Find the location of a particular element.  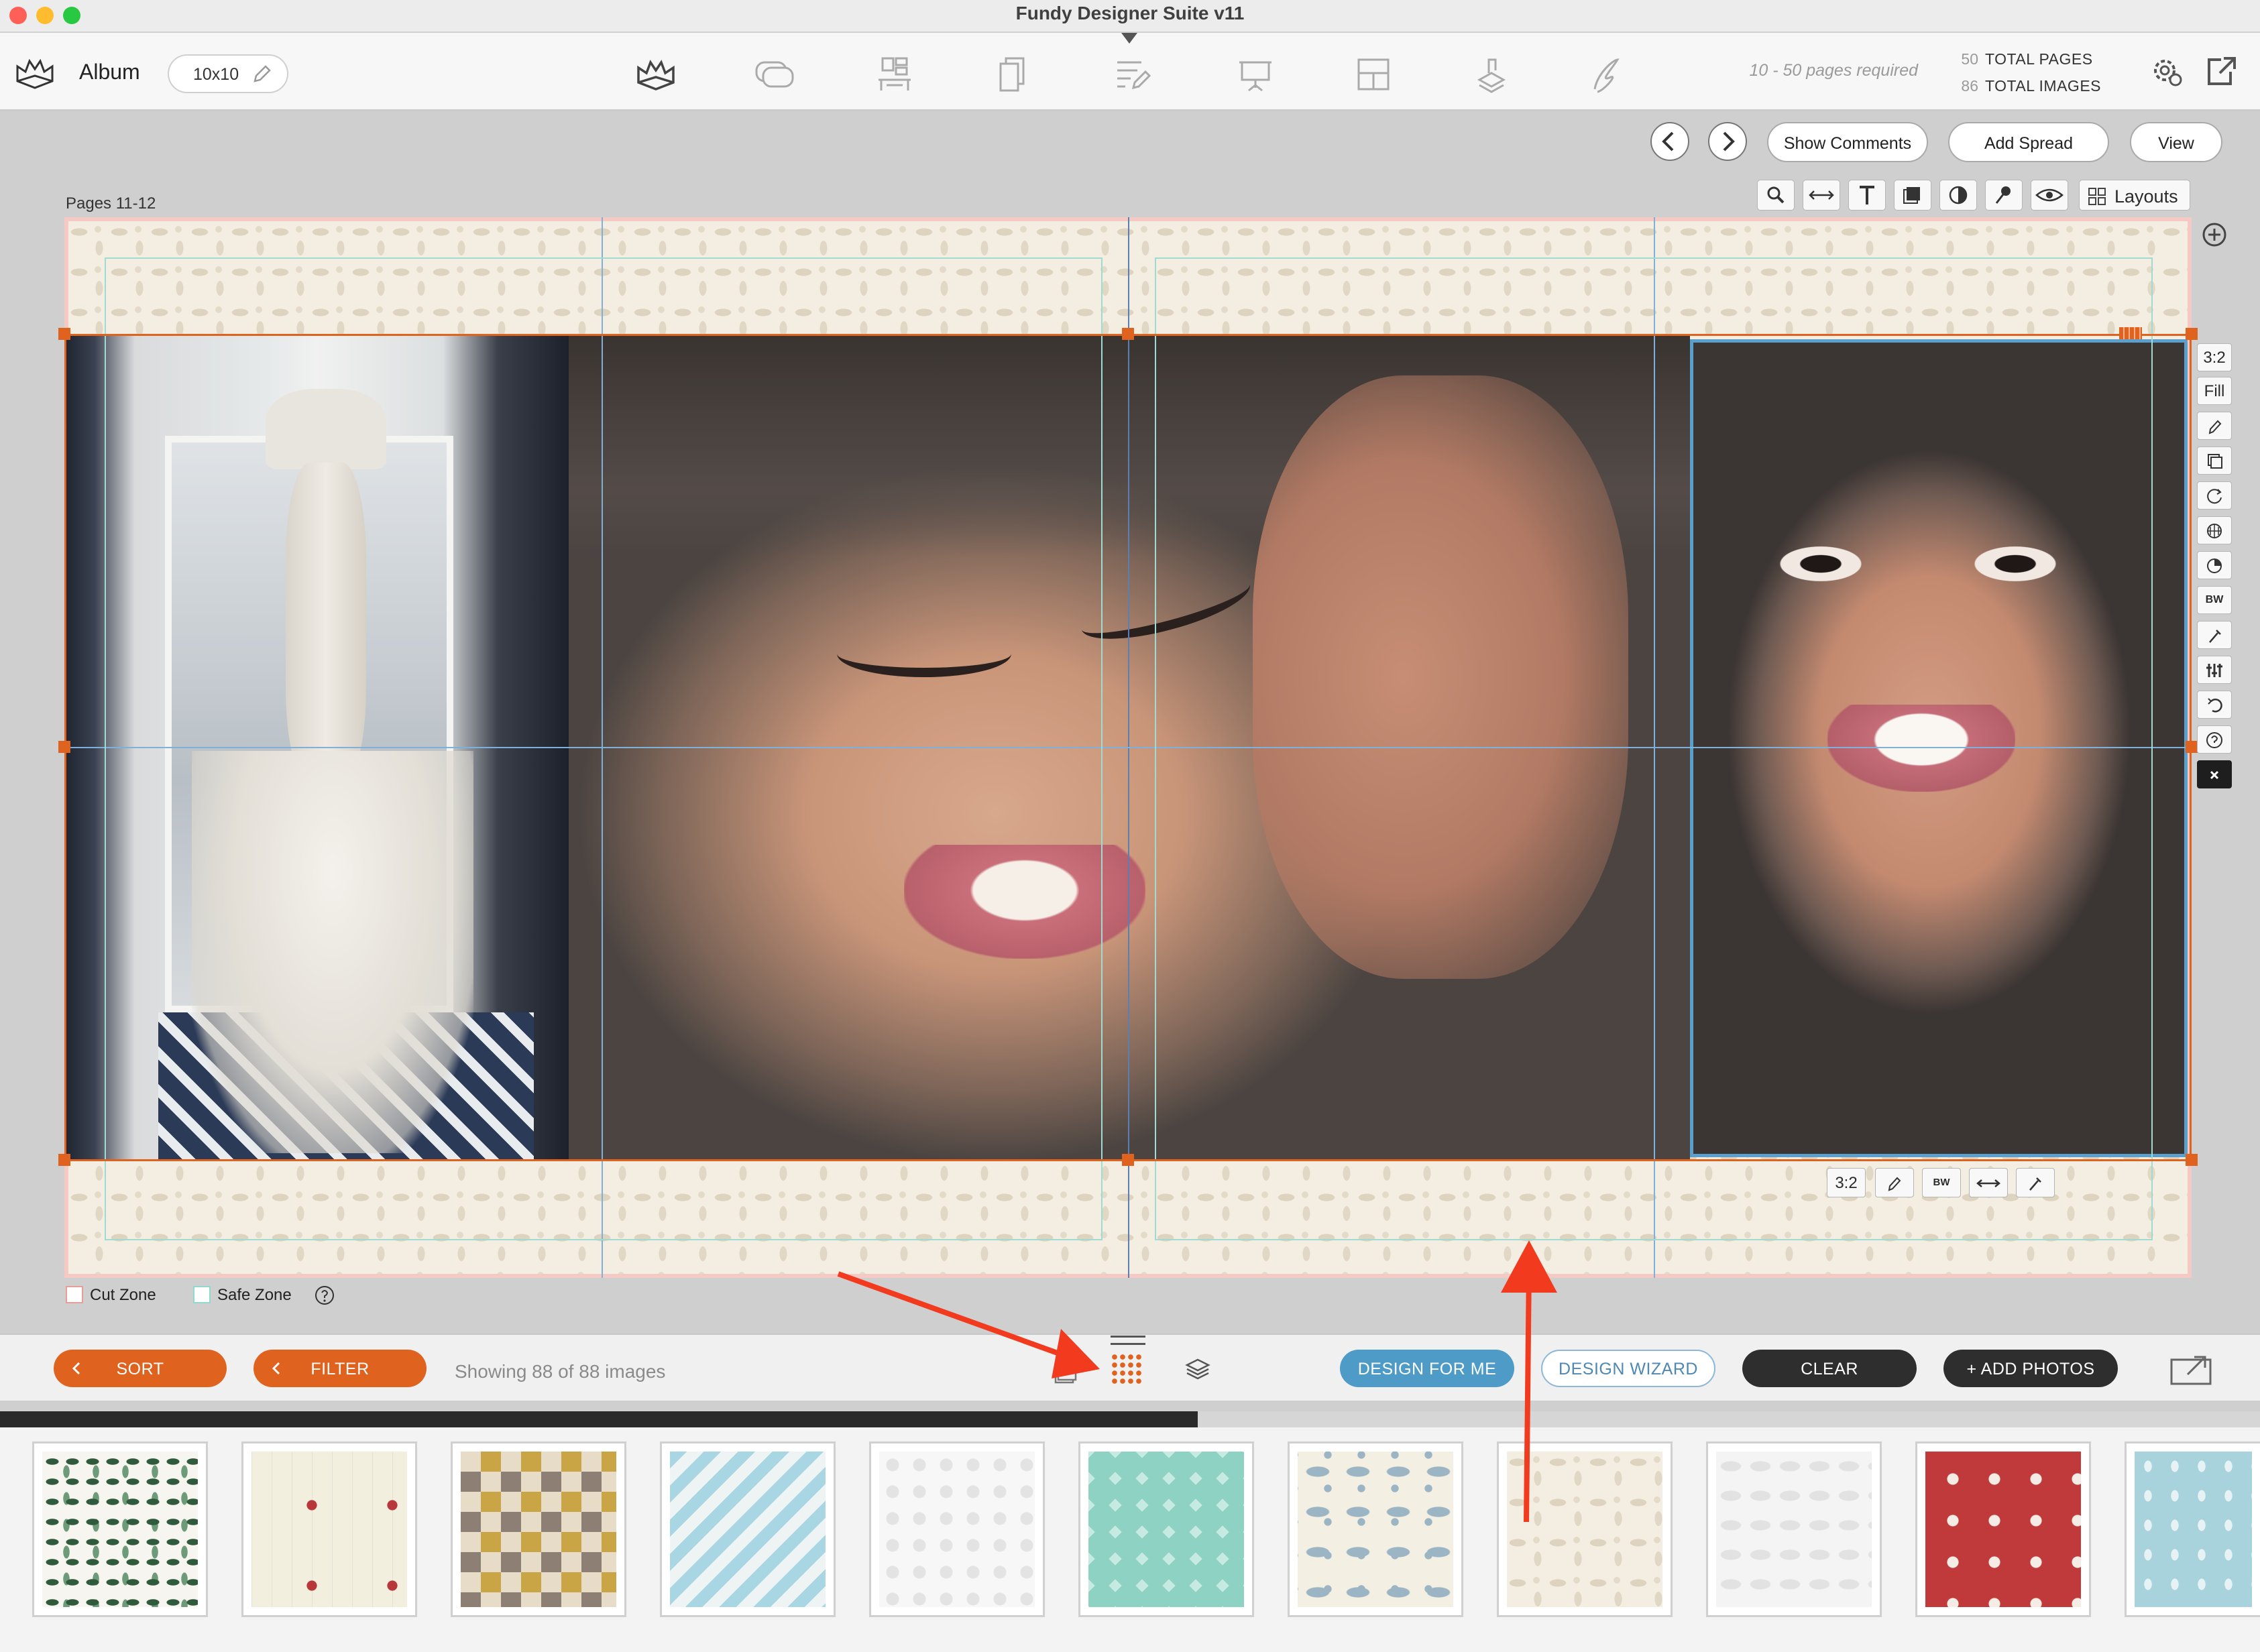

active-tab-indicator is located at coordinates (1129, 38).